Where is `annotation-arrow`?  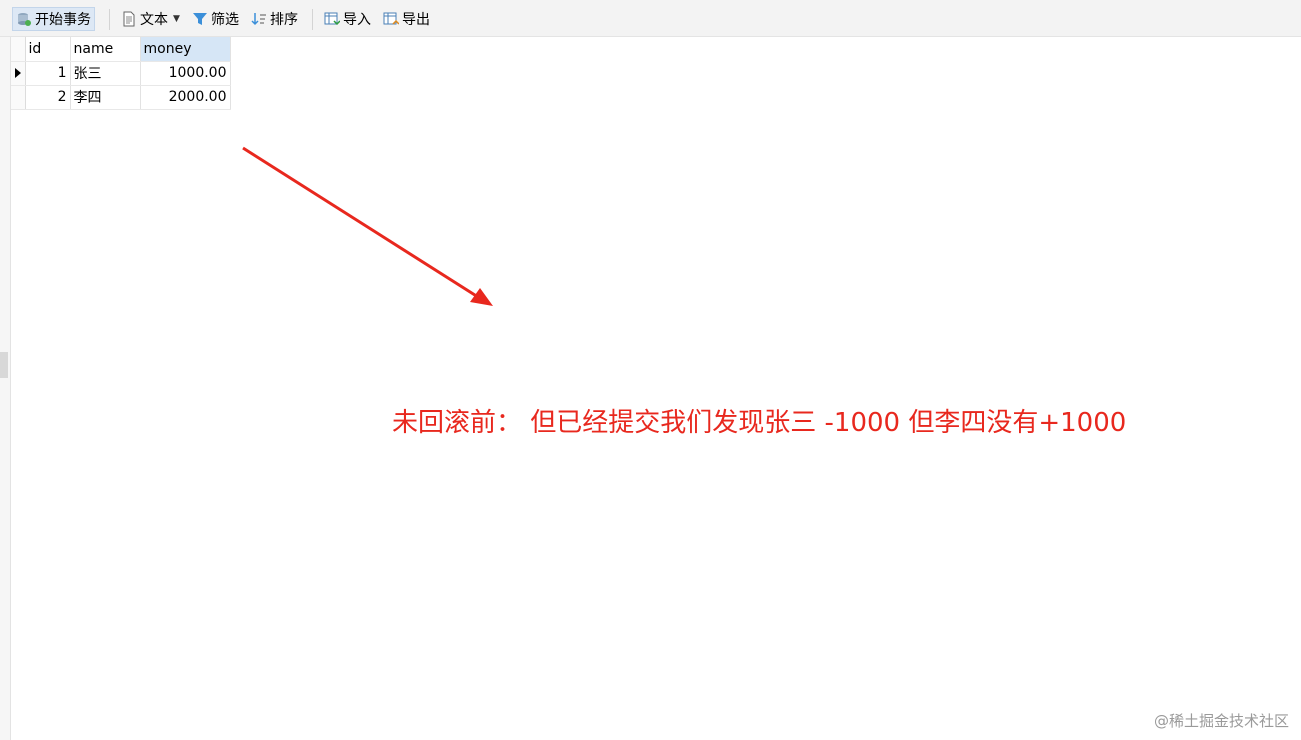
annotation-arrow is located at coordinates (367, 226).